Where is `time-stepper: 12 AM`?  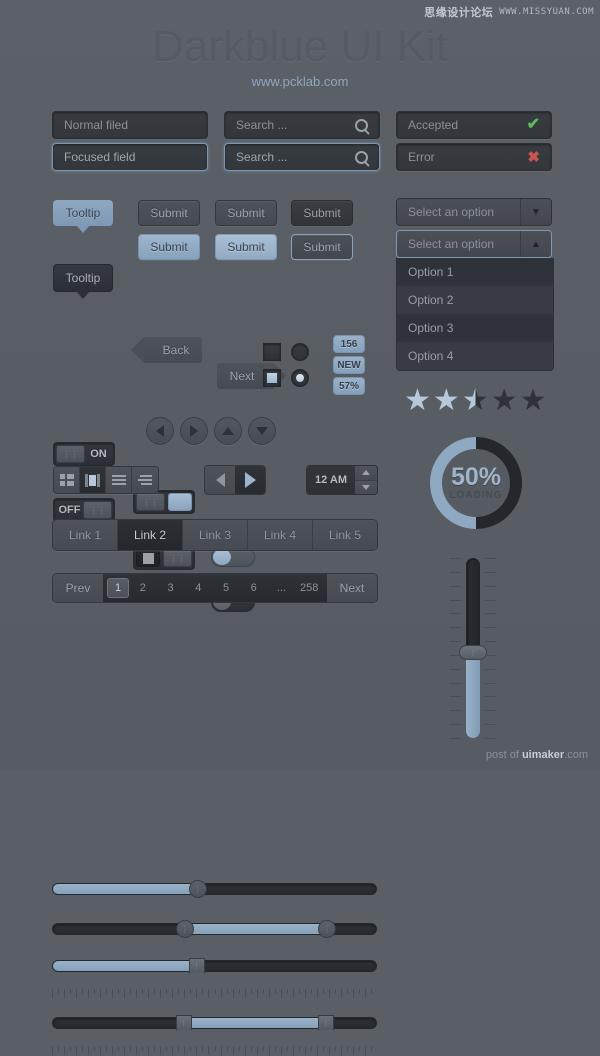 time-stepper: 12 AM is located at coordinates (342, 480).